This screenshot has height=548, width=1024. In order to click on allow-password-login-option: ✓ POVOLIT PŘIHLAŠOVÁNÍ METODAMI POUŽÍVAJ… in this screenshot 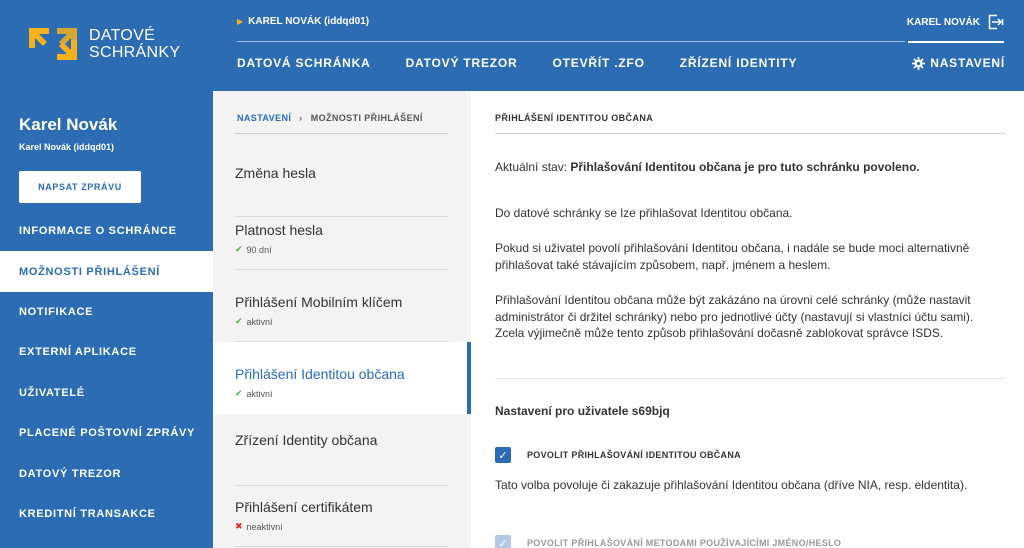, I will do `click(668, 541)`.